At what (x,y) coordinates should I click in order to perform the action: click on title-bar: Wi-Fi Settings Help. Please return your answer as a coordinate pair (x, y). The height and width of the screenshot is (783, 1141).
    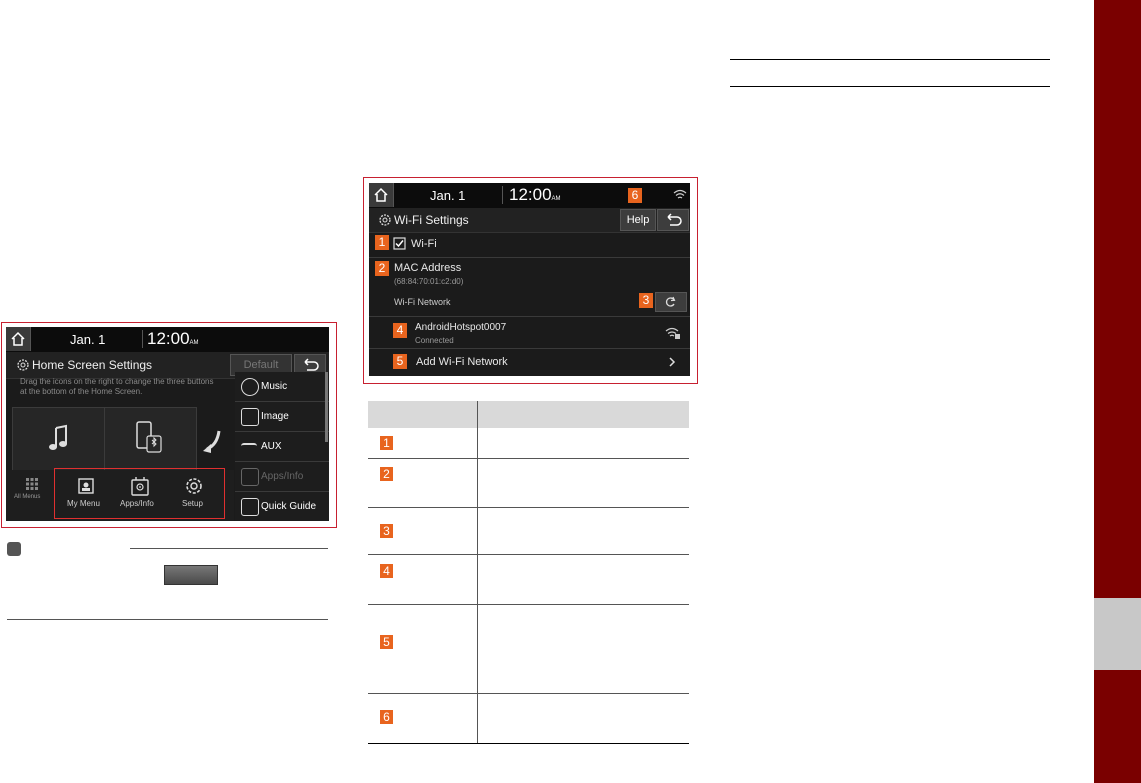
    Looking at the image, I should click on (529, 220).